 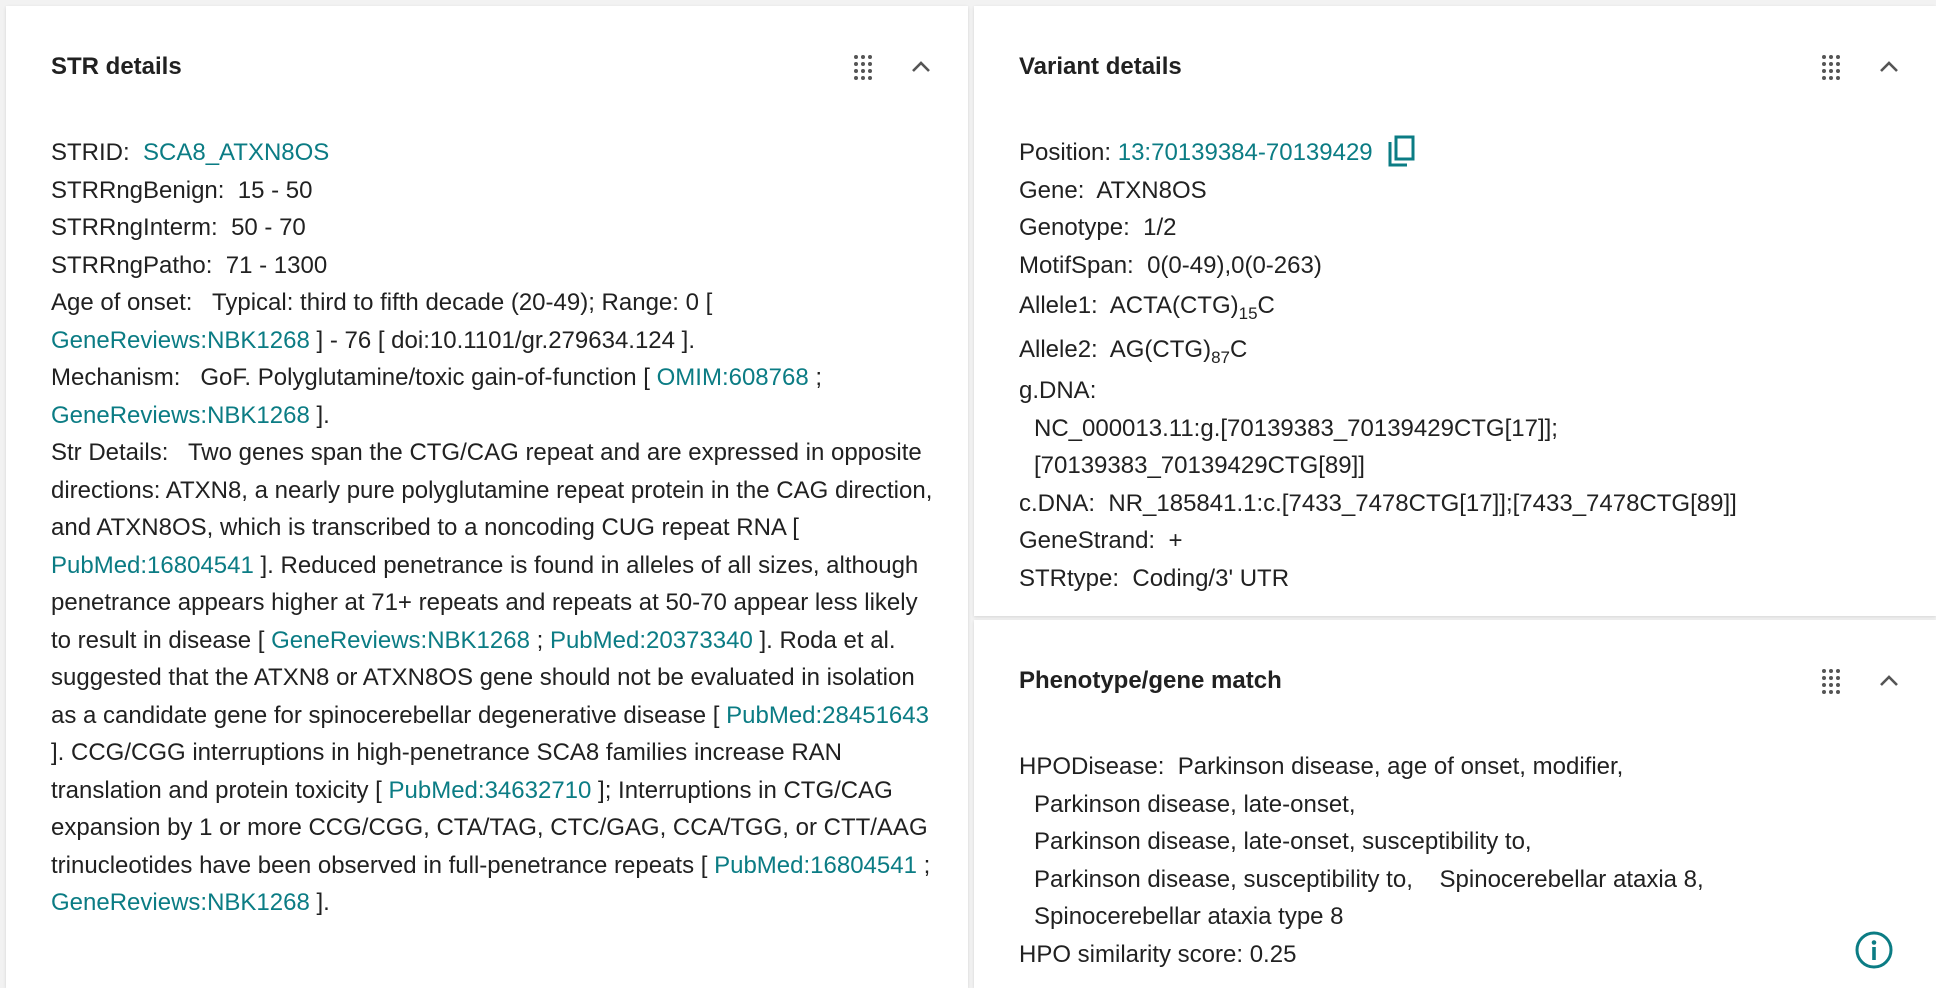 I want to click on allele1-value: ACTA(CTG)15C, so click(x=1192, y=307).